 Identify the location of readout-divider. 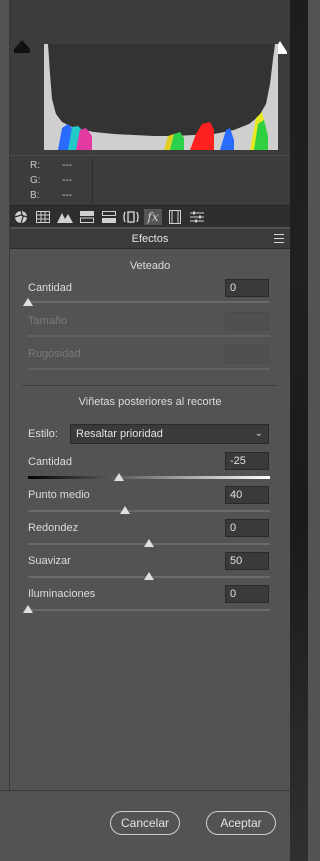
(92, 181).